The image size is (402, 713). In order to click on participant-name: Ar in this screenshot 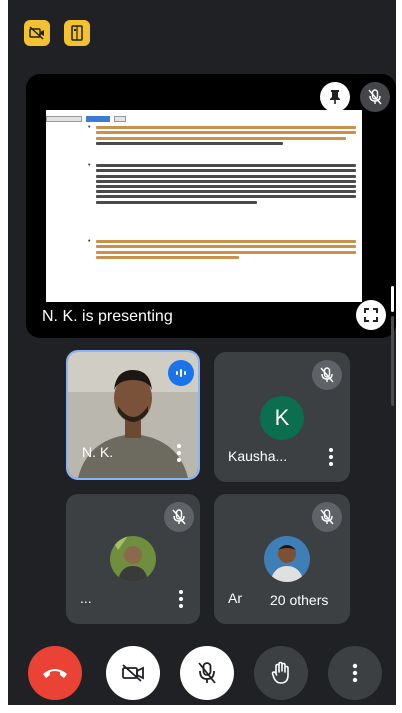, I will do `click(235, 598)`.